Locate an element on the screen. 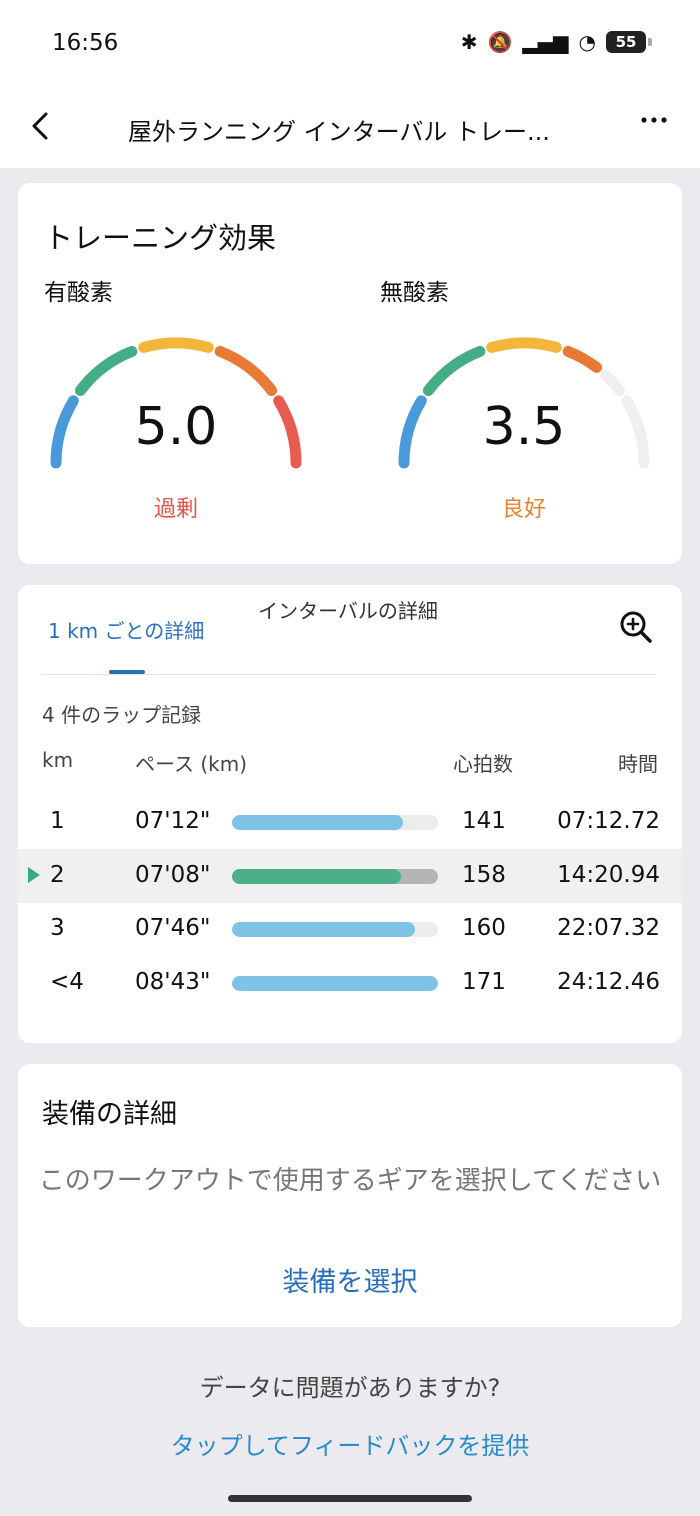 The height and width of the screenshot is (1516, 700). lap-km: 2 is located at coordinates (57, 874).